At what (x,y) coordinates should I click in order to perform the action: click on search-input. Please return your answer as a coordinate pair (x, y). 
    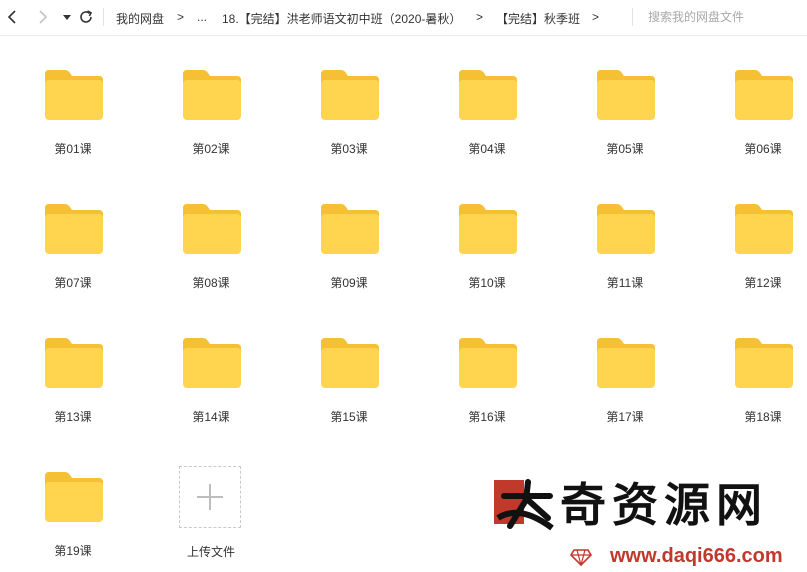
    Looking at the image, I should click on (723, 17).